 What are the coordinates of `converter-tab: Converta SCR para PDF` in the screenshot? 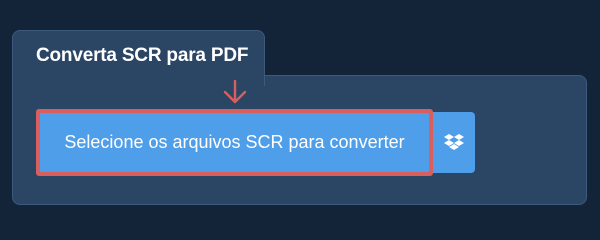 It's located at (138, 58).